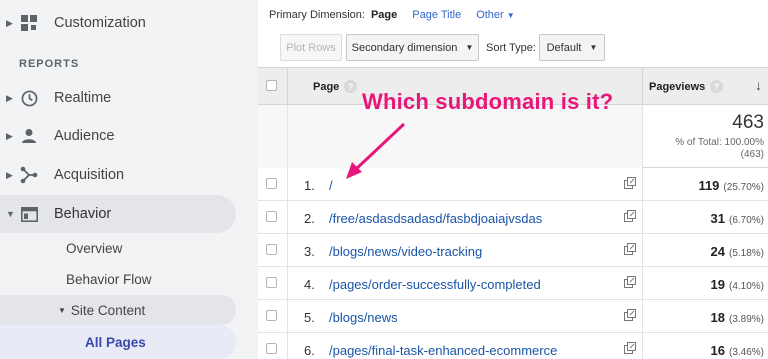 This screenshot has width=768, height=359. What do you see at coordinates (101, 310) in the screenshot?
I see `sidebar-subitem-site-content: ▼ Site Content` at bounding box center [101, 310].